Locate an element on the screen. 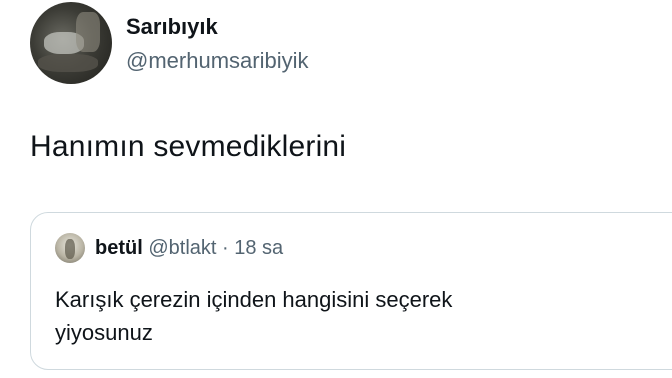 The height and width of the screenshot is (378, 672). quoted-tweet-text-line: yiyosunuz is located at coordinates (104, 332).